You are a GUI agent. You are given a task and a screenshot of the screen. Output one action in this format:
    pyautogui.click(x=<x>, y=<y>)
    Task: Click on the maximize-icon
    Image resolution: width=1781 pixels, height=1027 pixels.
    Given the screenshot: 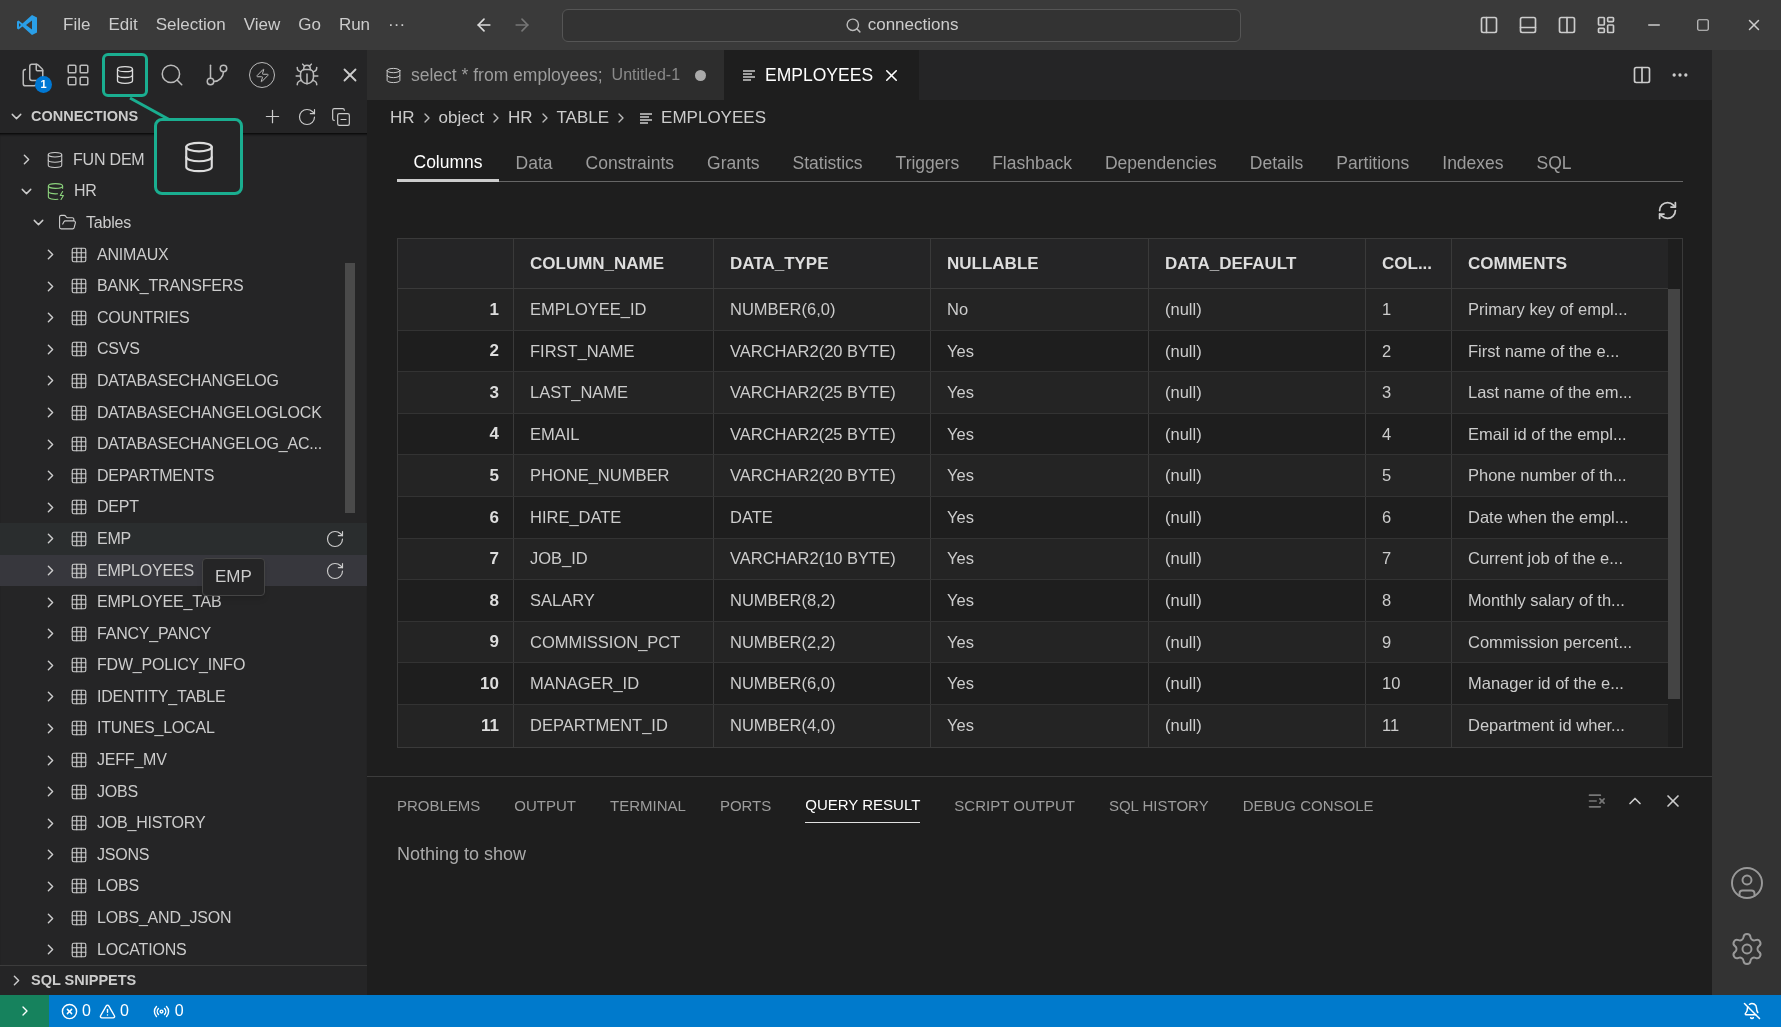 What is the action you would take?
    pyautogui.click(x=1703, y=25)
    